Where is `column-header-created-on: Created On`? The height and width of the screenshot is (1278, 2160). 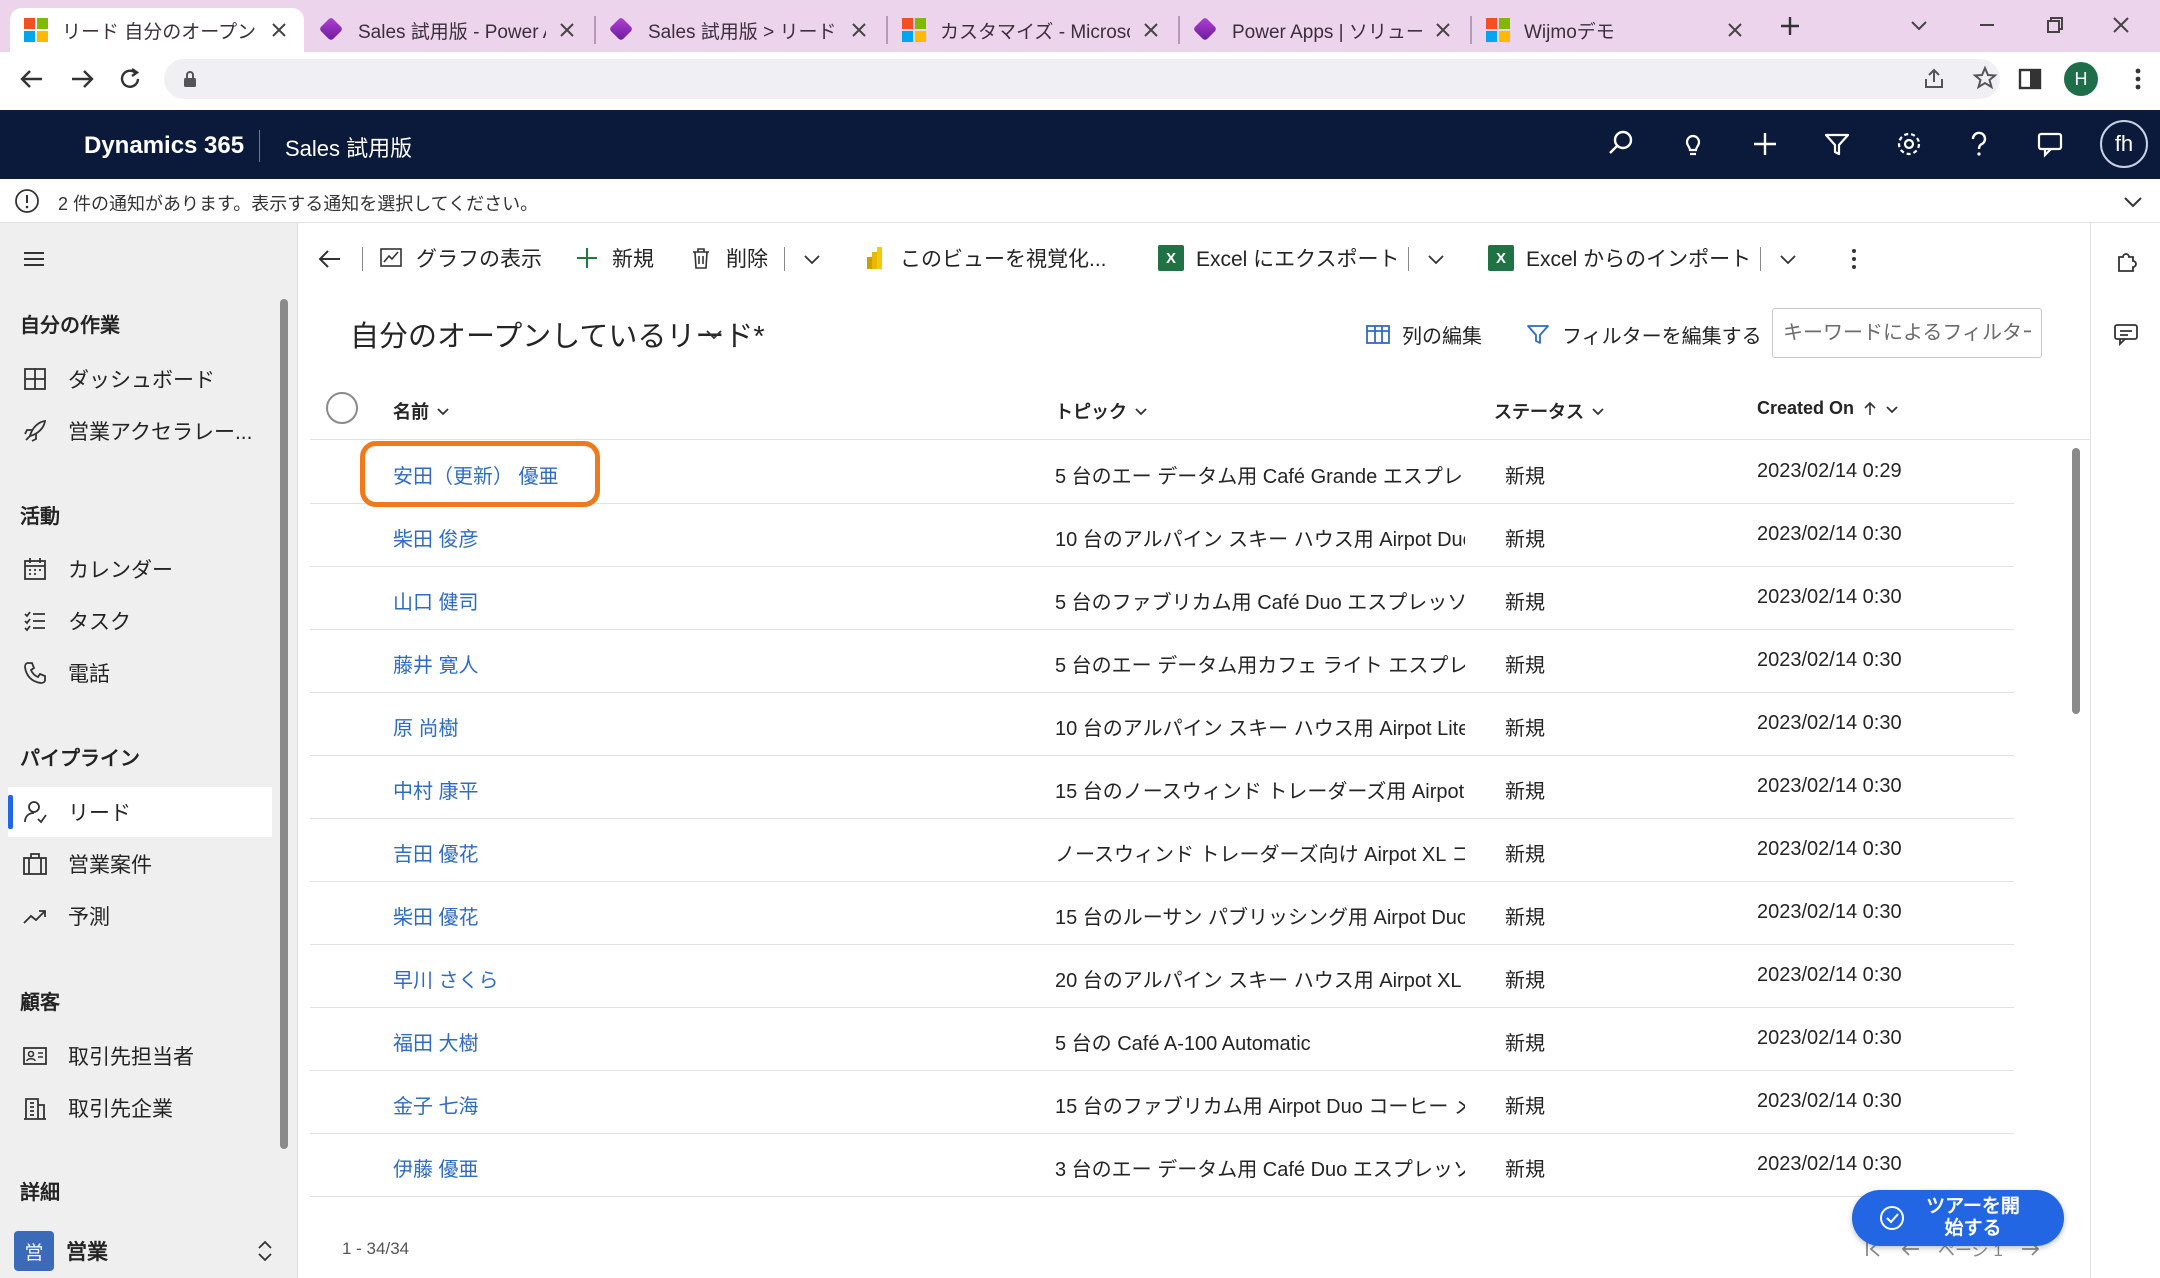 column-header-created-on: Created On is located at coordinates (1828, 408).